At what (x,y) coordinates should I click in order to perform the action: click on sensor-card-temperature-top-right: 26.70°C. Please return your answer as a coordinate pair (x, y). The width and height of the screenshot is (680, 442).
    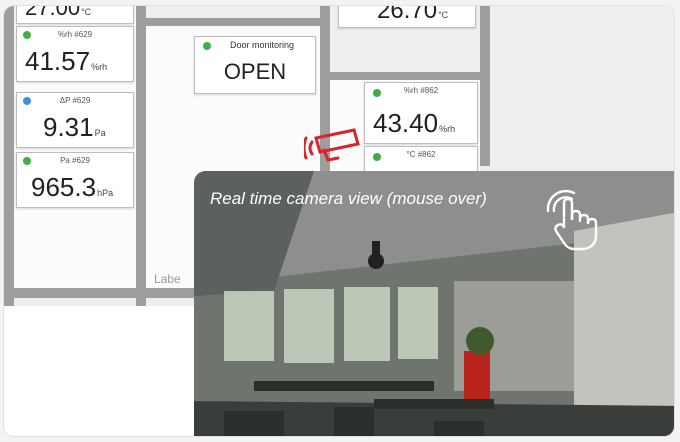
    Looking at the image, I should click on (407, 17).